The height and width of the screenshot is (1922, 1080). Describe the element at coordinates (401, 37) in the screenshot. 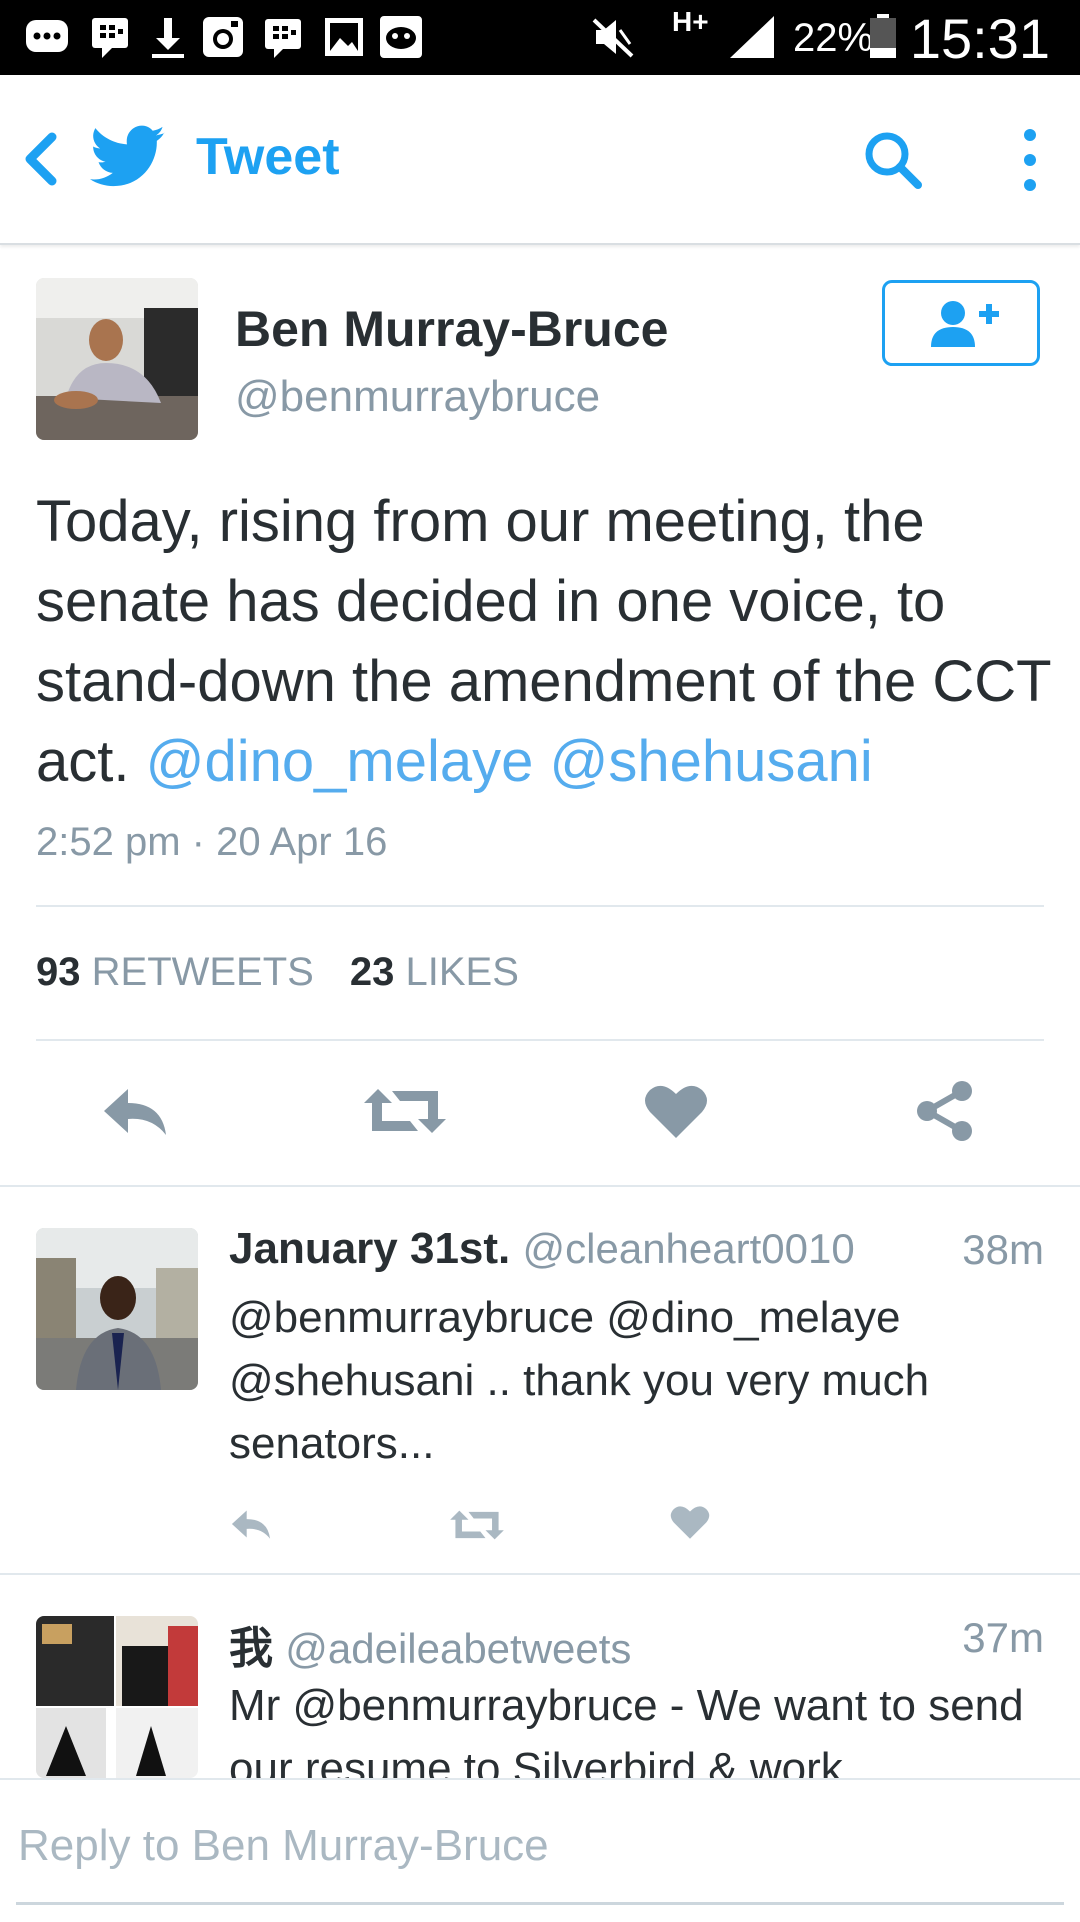

I see `game-icon` at that location.